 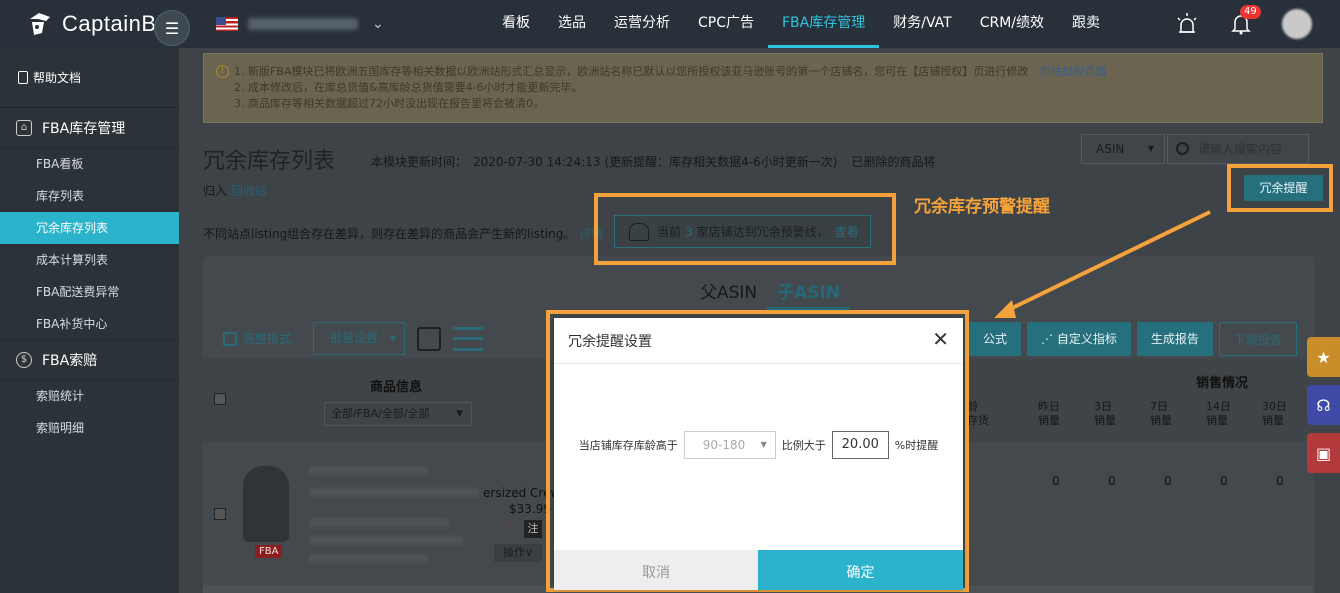 I want to click on row-checkbox, so click(x=220, y=514).